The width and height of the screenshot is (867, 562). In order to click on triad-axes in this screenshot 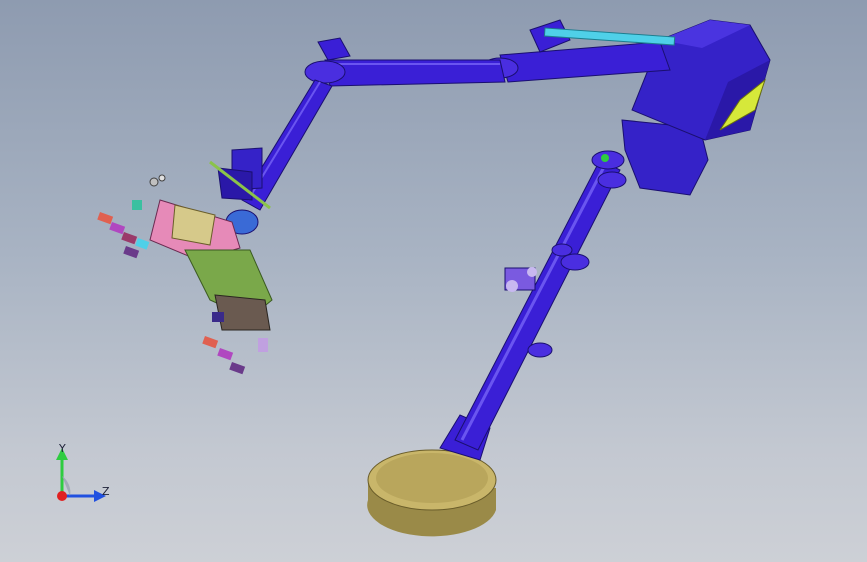, I will do `click(81, 475)`.